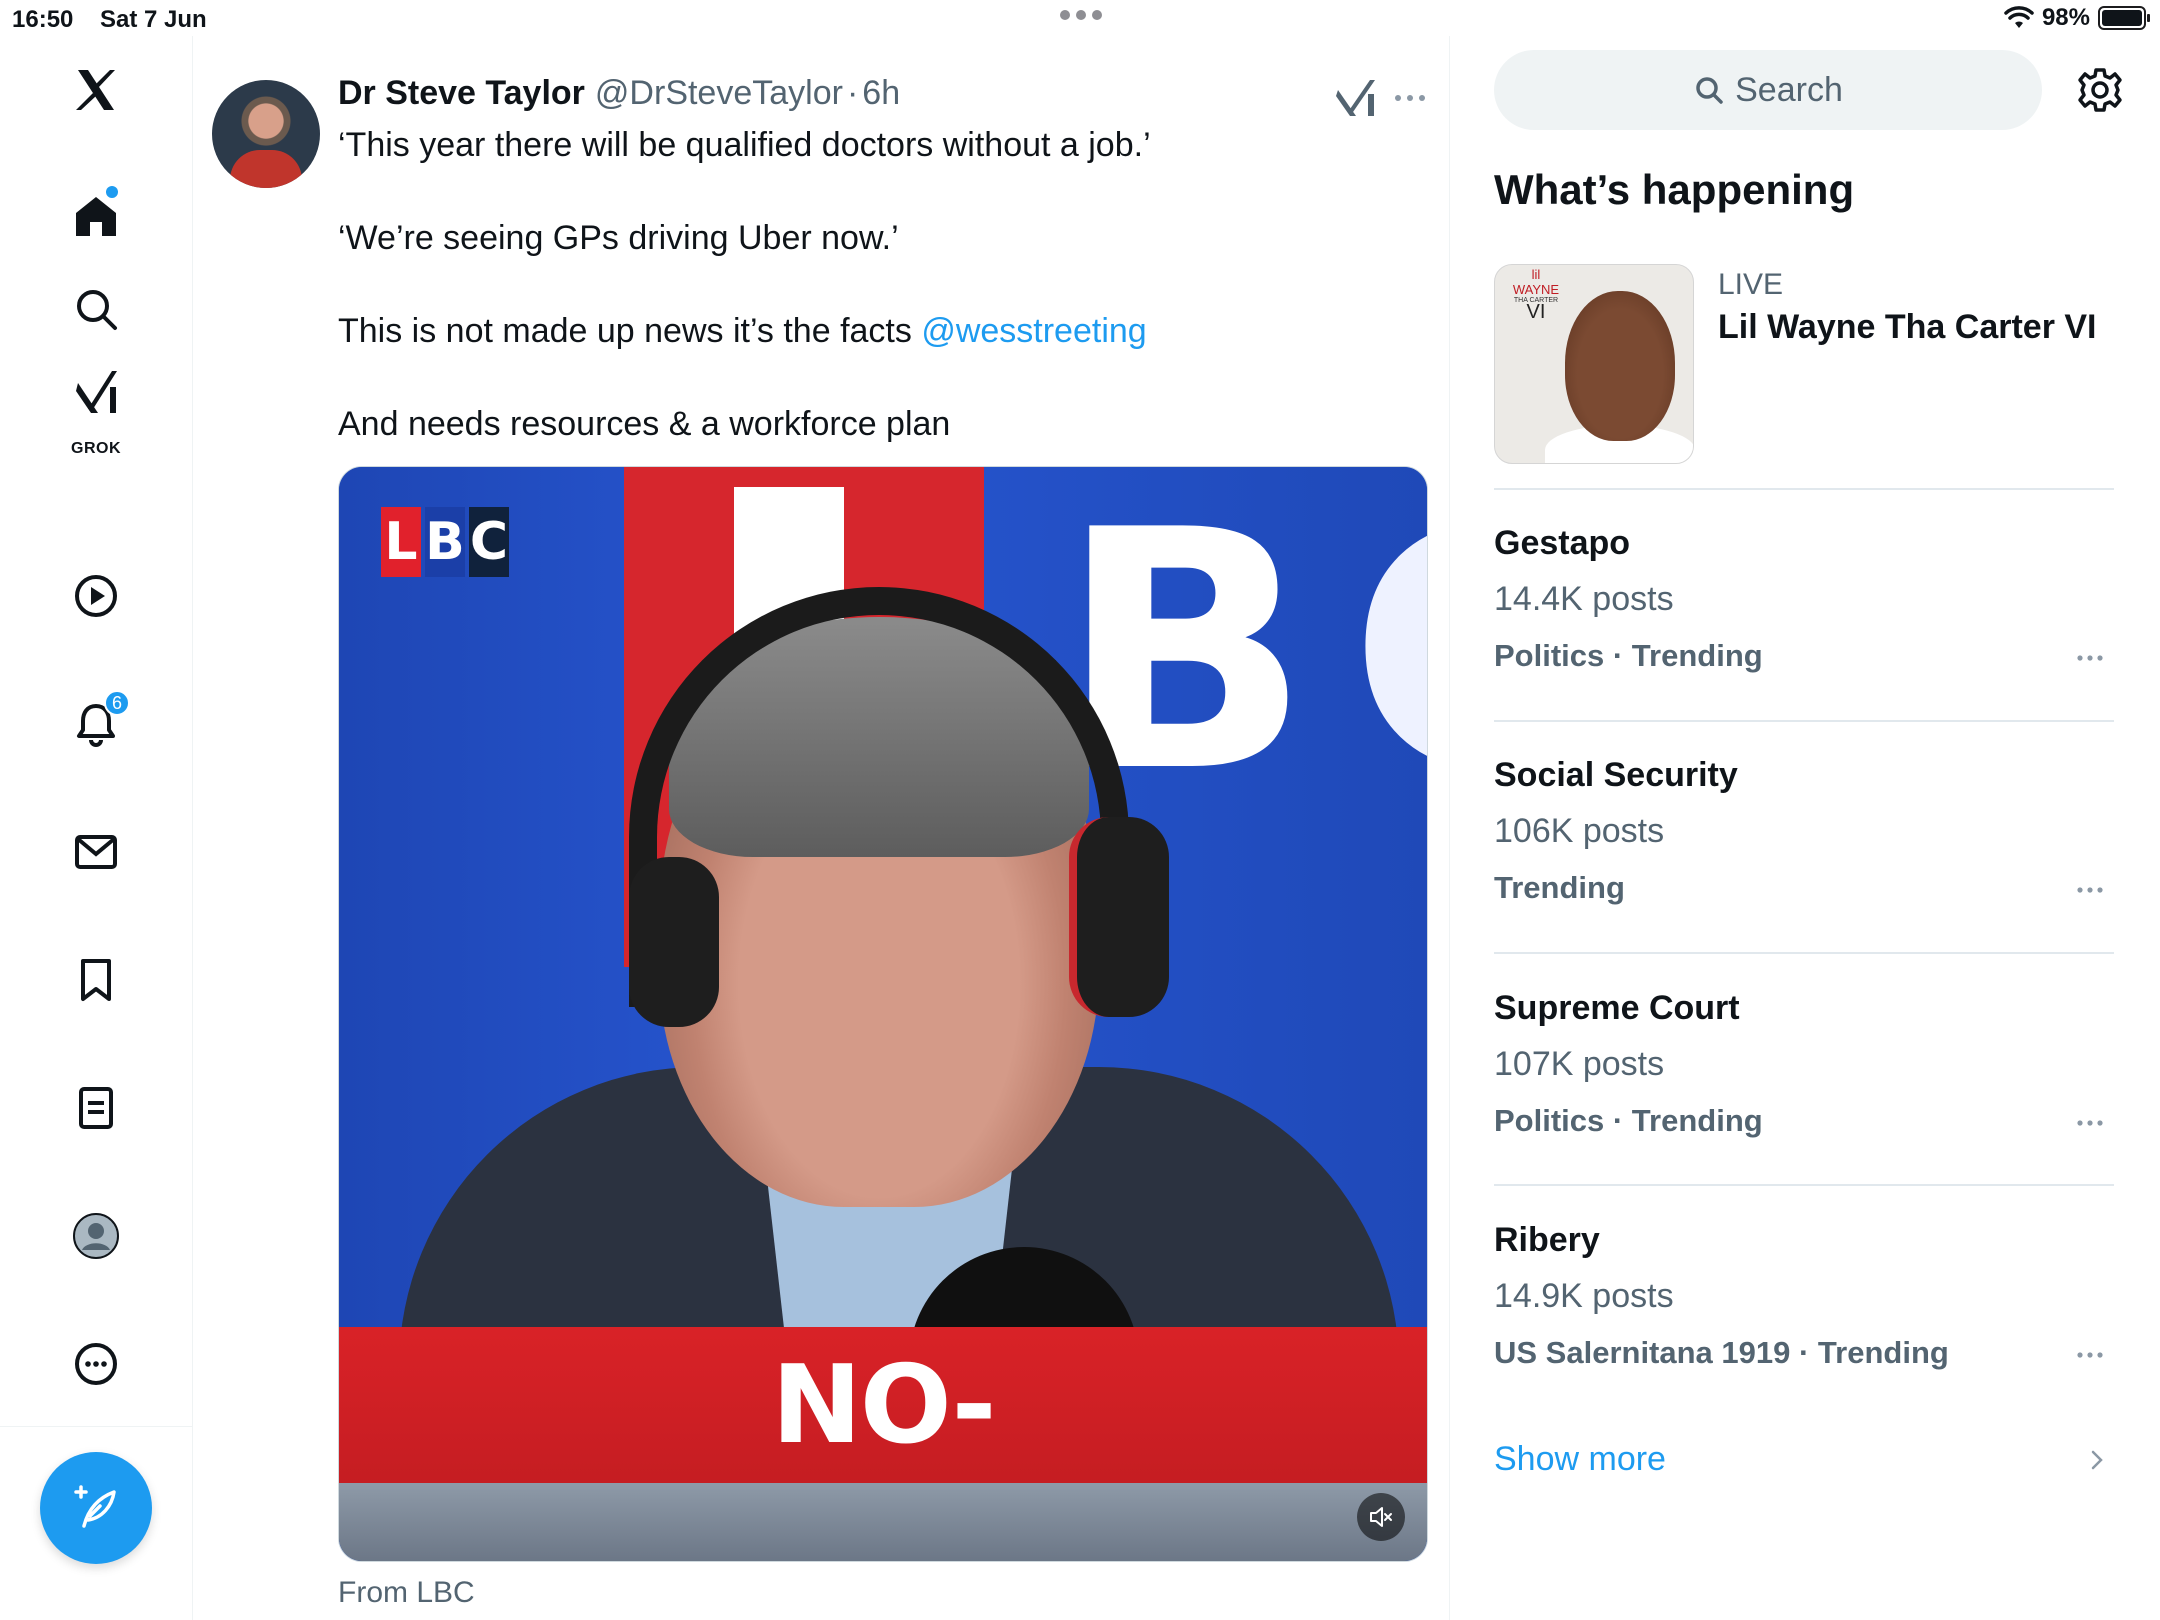 This screenshot has width=2160, height=1620. I want to click on author-avatar, so click(266, 134).